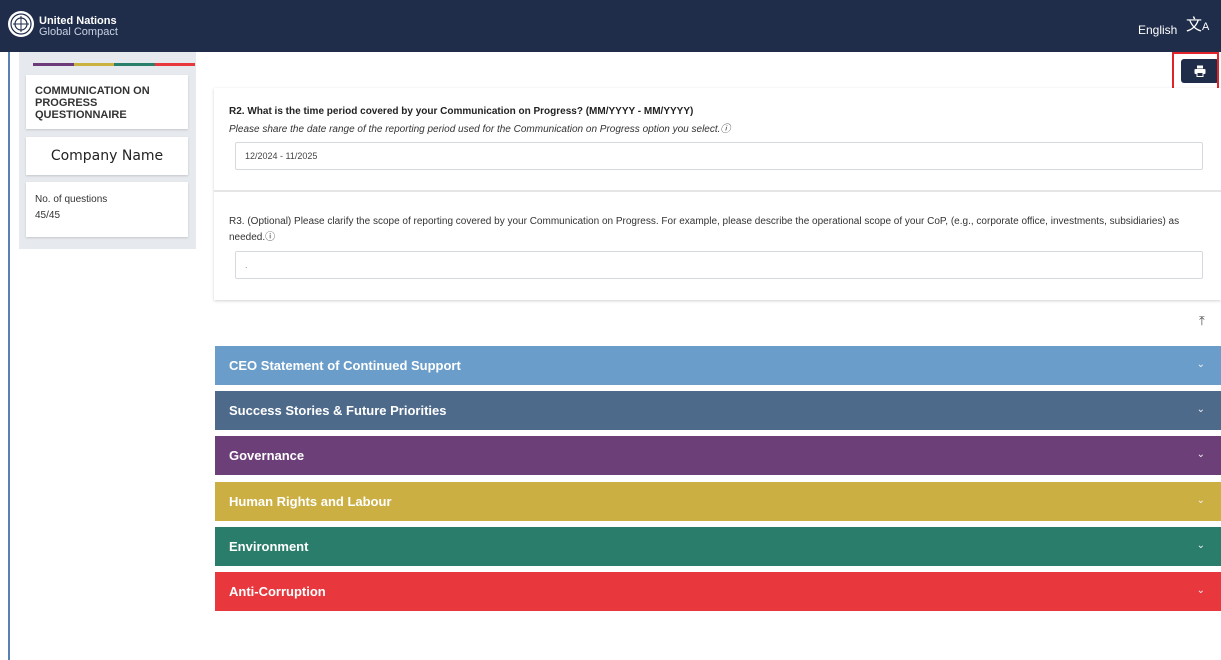 The image size is (1221, 660). What do you see at coordinates (78, 32) in the screenshot?
I see `brand-line-2: Global Compact` at bounding box center [78, 32].